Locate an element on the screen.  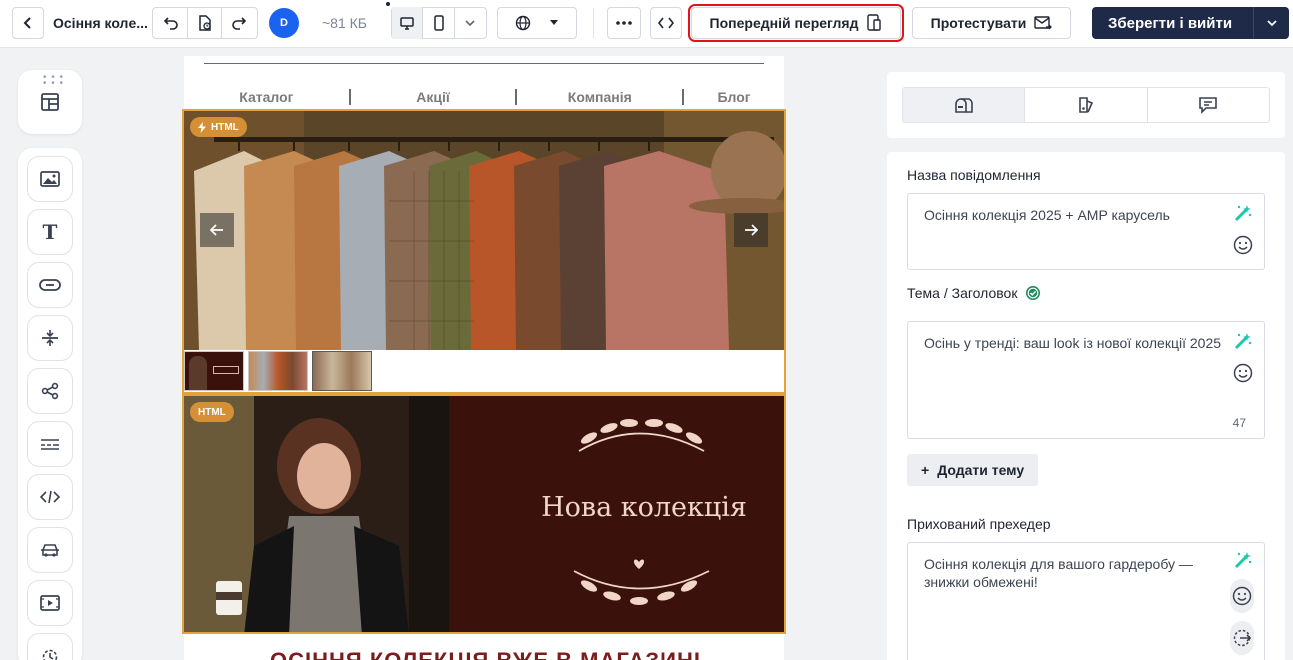
timer-tool is located at coordinates (50, 646).